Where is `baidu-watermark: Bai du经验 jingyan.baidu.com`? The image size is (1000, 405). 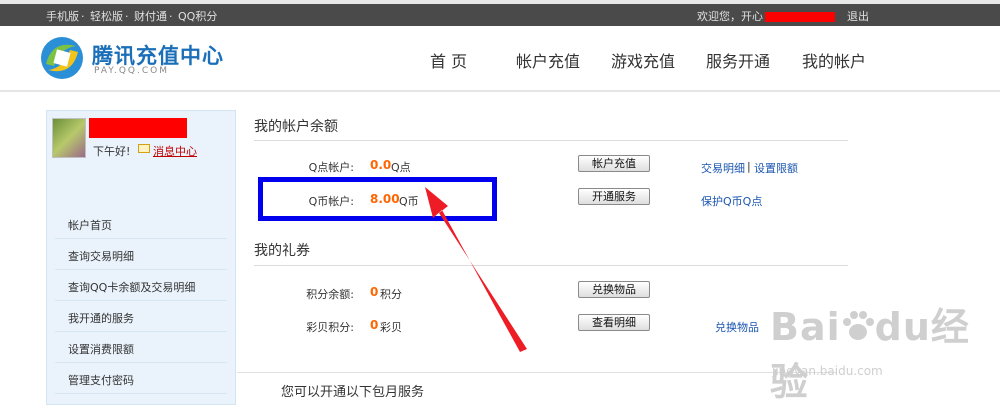 baidu-watermark: Bai du经验 jingyan.baidu.com is located at coordinates (885, 350).